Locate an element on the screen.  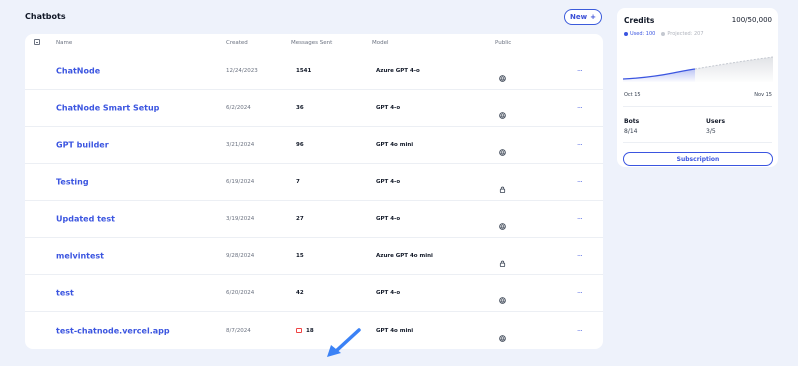
created-date: 3/21/2024 is located at coordinates (240, 145).